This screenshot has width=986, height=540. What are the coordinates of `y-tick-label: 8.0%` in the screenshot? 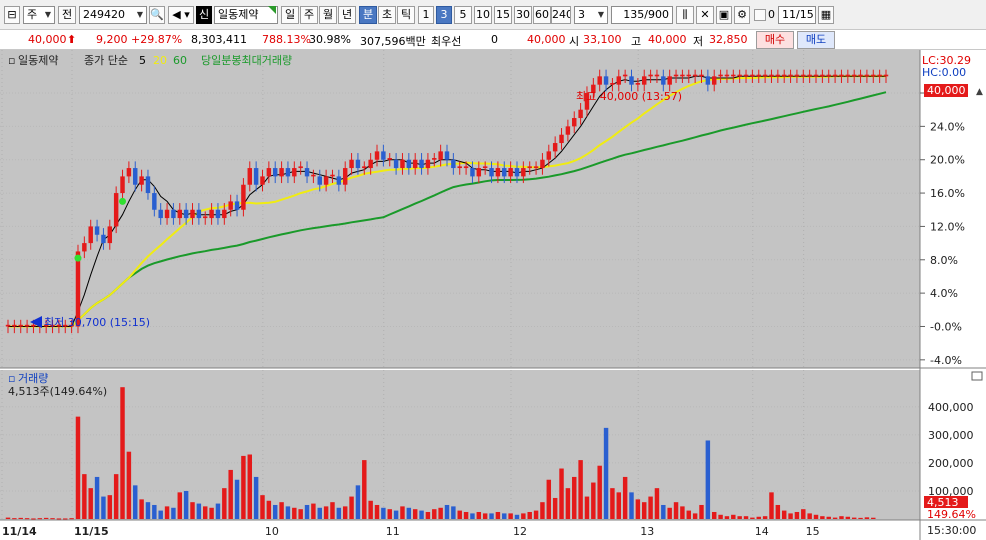 It's located at (944, 260).